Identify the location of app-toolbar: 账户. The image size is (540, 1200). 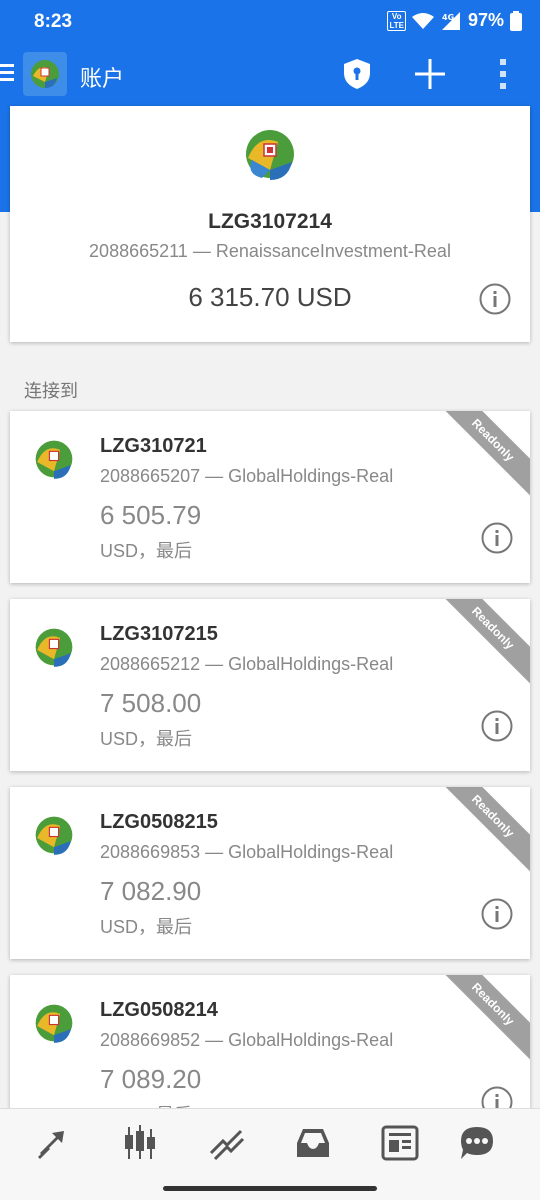
(270, 75).